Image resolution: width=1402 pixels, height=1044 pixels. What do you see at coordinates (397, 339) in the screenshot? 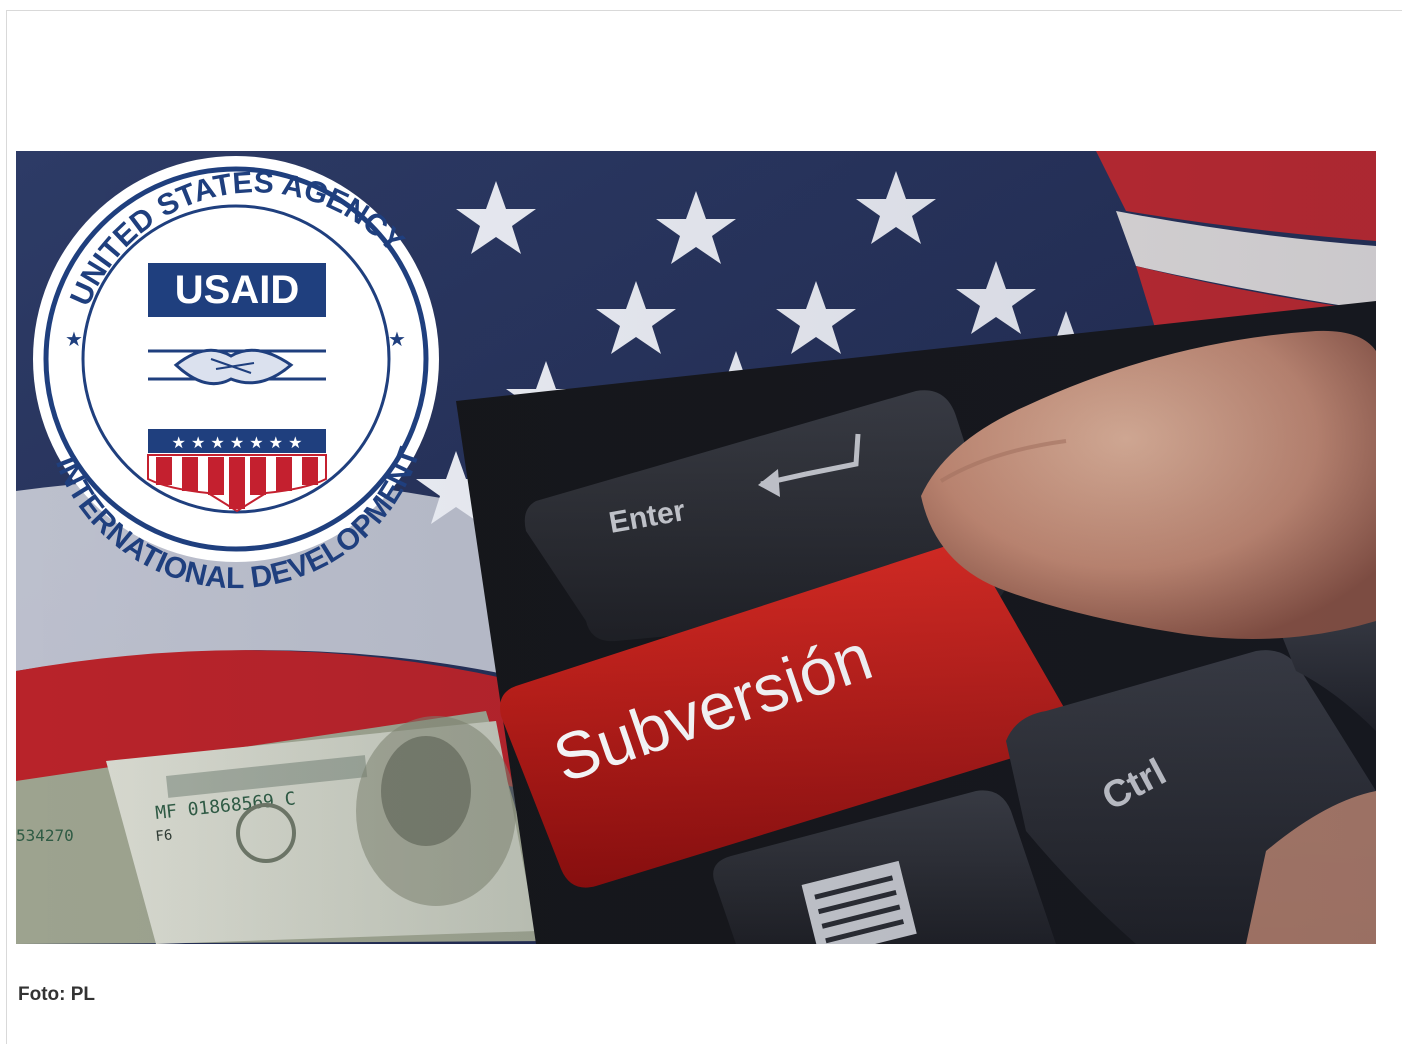
I see `seal-star-right: ★` at bounding box center [397, 339].